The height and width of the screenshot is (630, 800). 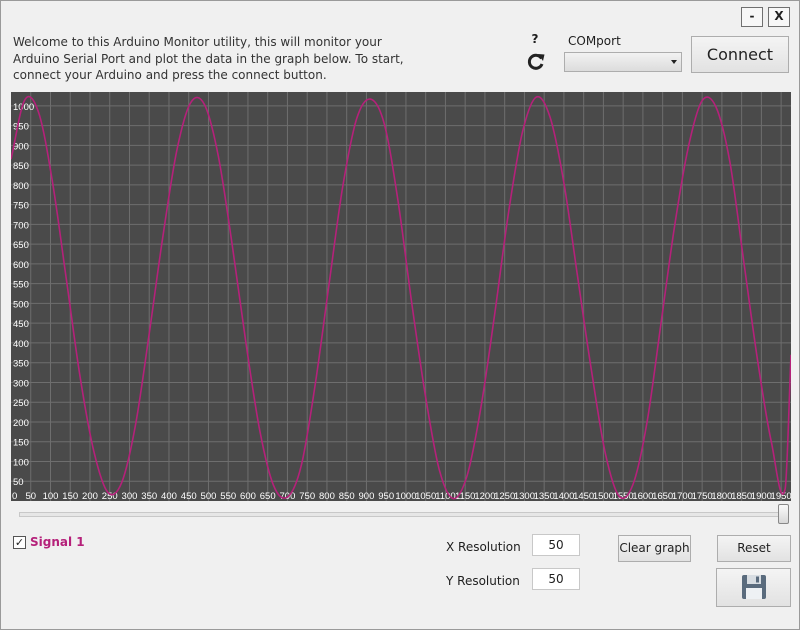 I want to click on chevron-down-icon, so click(x=674, y=62).